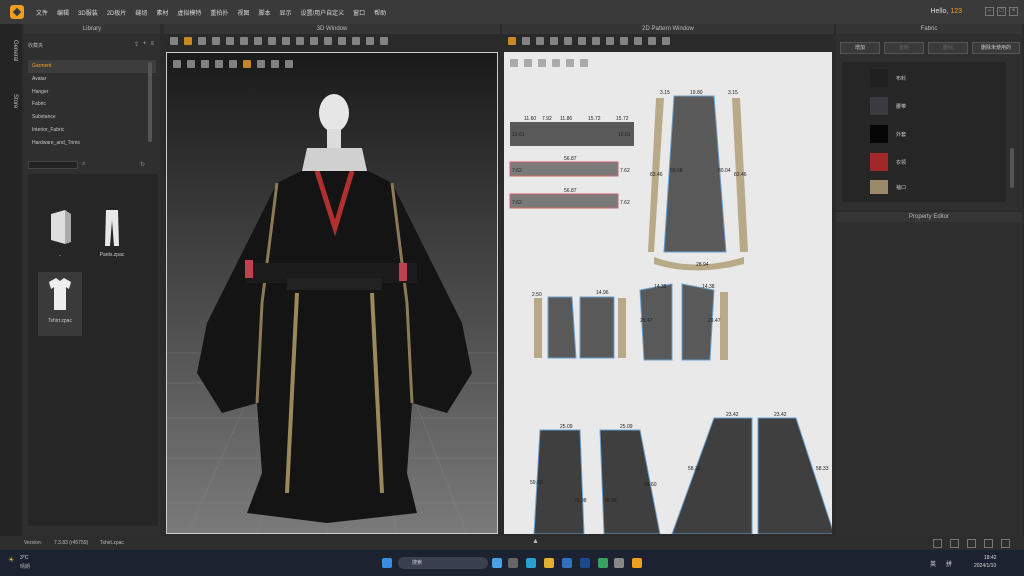  I want to click on menu-materials: 素材, so click(162, 12).